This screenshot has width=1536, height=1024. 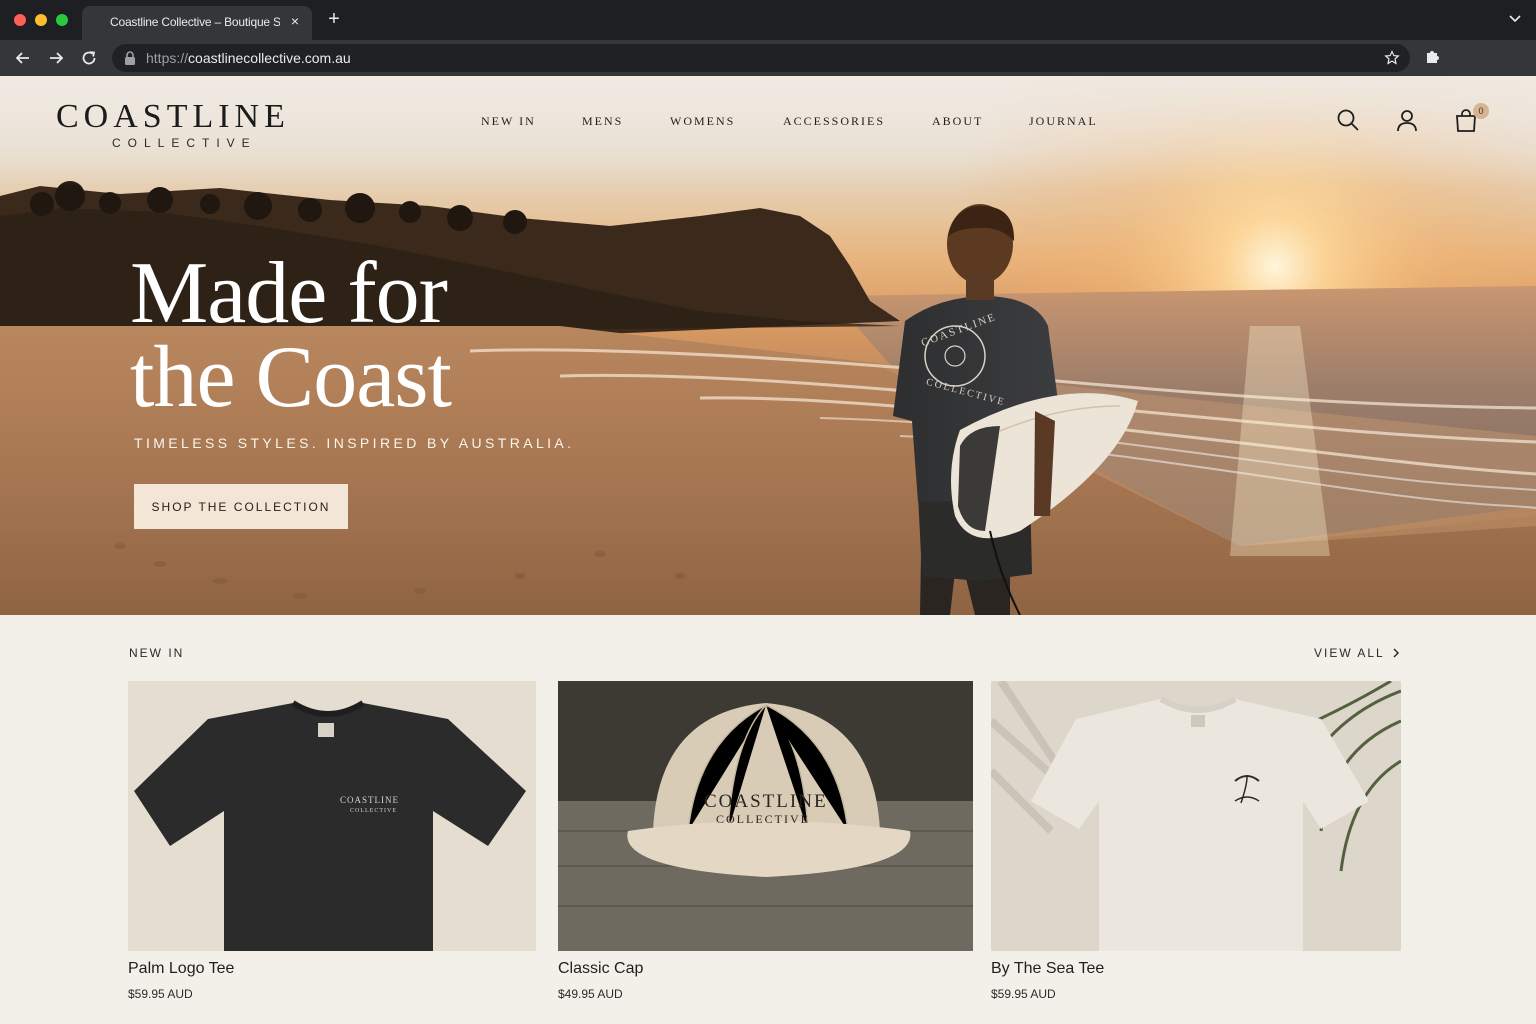 What do you see at coordinates (41, 20) in the screenshot?
I see `minimize-window-button` at bounding box center [41, 20].